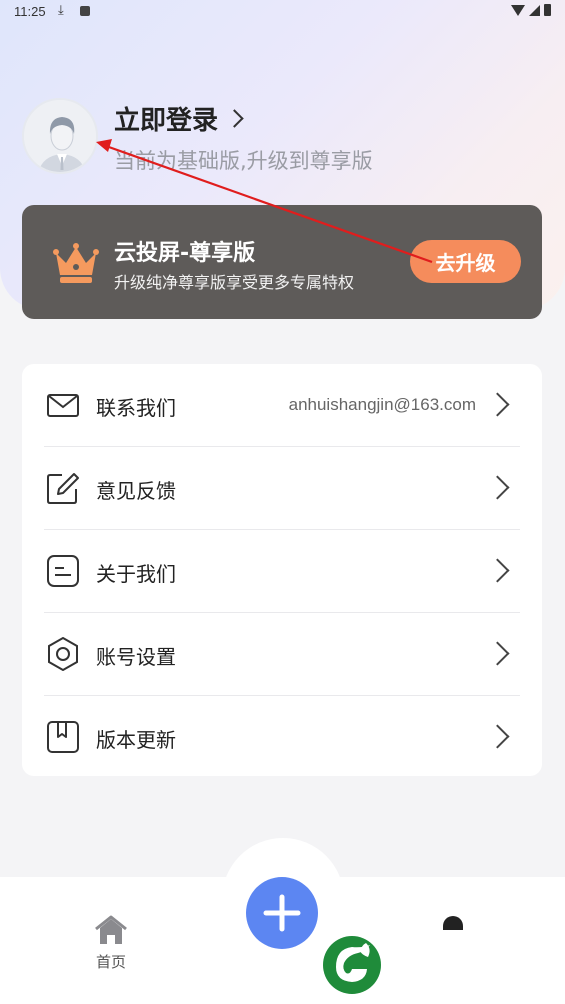  Describe the element at coordinates (282, 488) in the screenshot. I see `menu-item-feedback: 意见反馈` at that location.